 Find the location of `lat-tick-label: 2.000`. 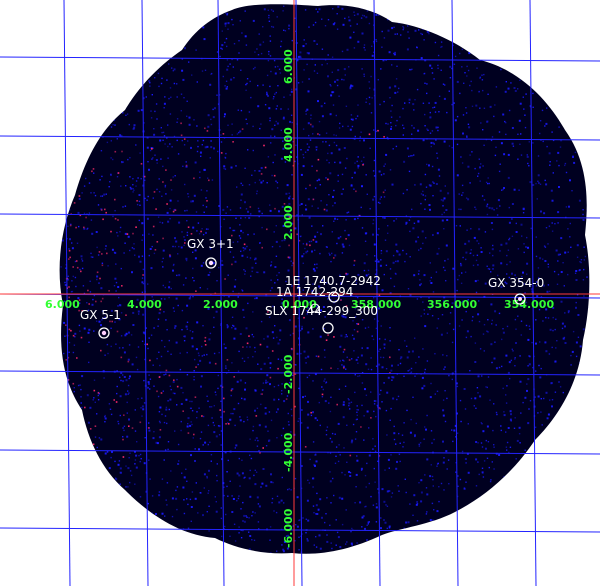

lat-tick-label: 2.000 is located at coordinates (288, 222).